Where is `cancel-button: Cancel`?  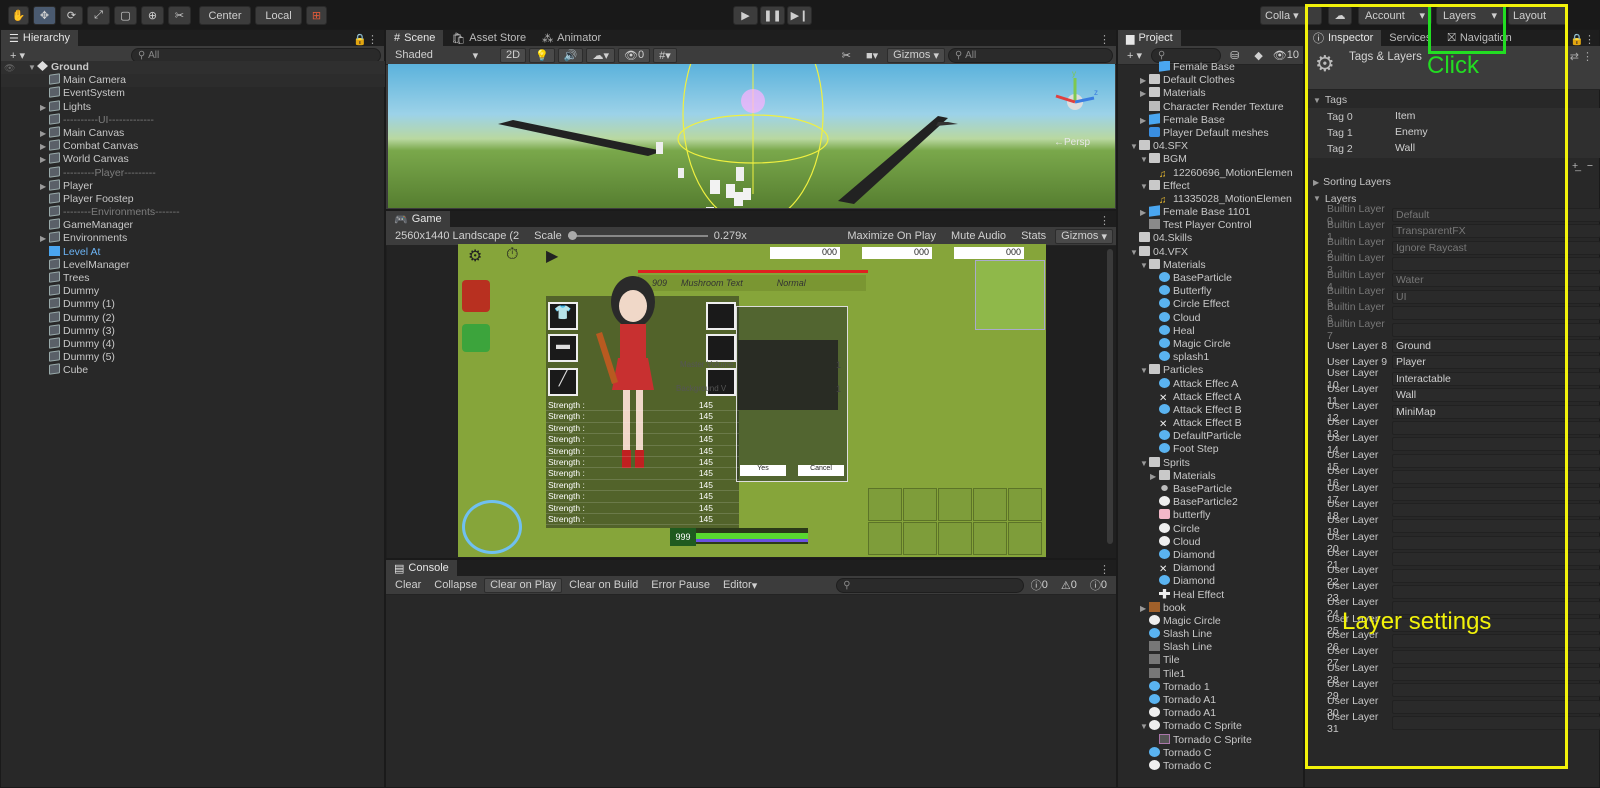
cancel-button: Cancel is located at coordinates (821, 470).